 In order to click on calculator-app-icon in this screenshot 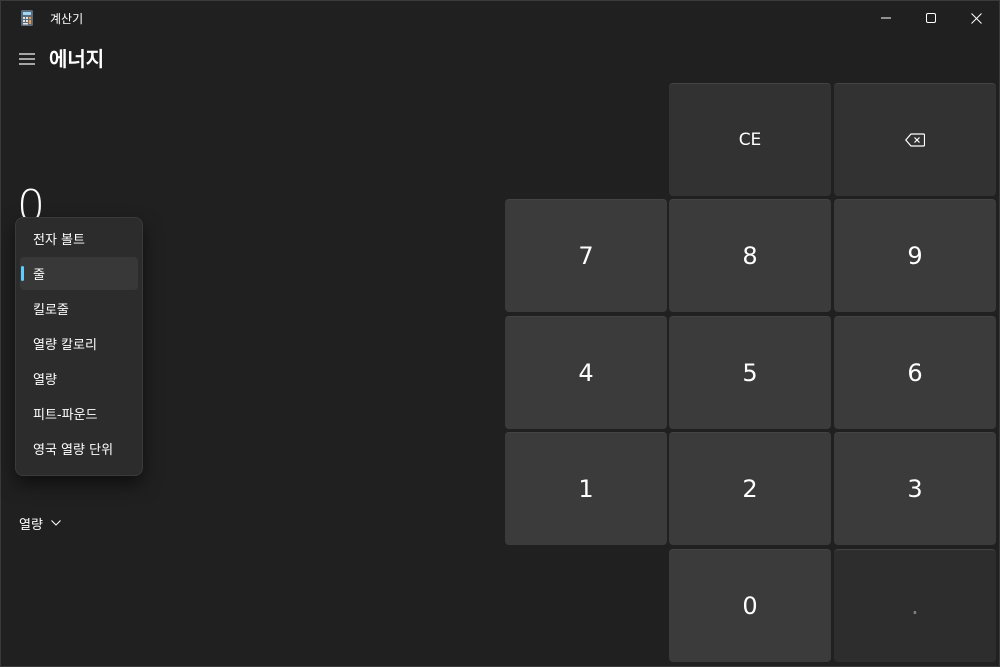, I will do `click(27, 18)`.